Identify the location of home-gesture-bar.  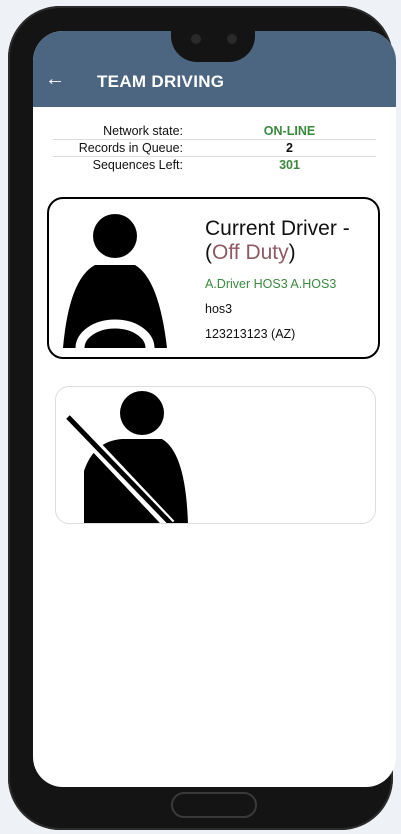
(214, 805).